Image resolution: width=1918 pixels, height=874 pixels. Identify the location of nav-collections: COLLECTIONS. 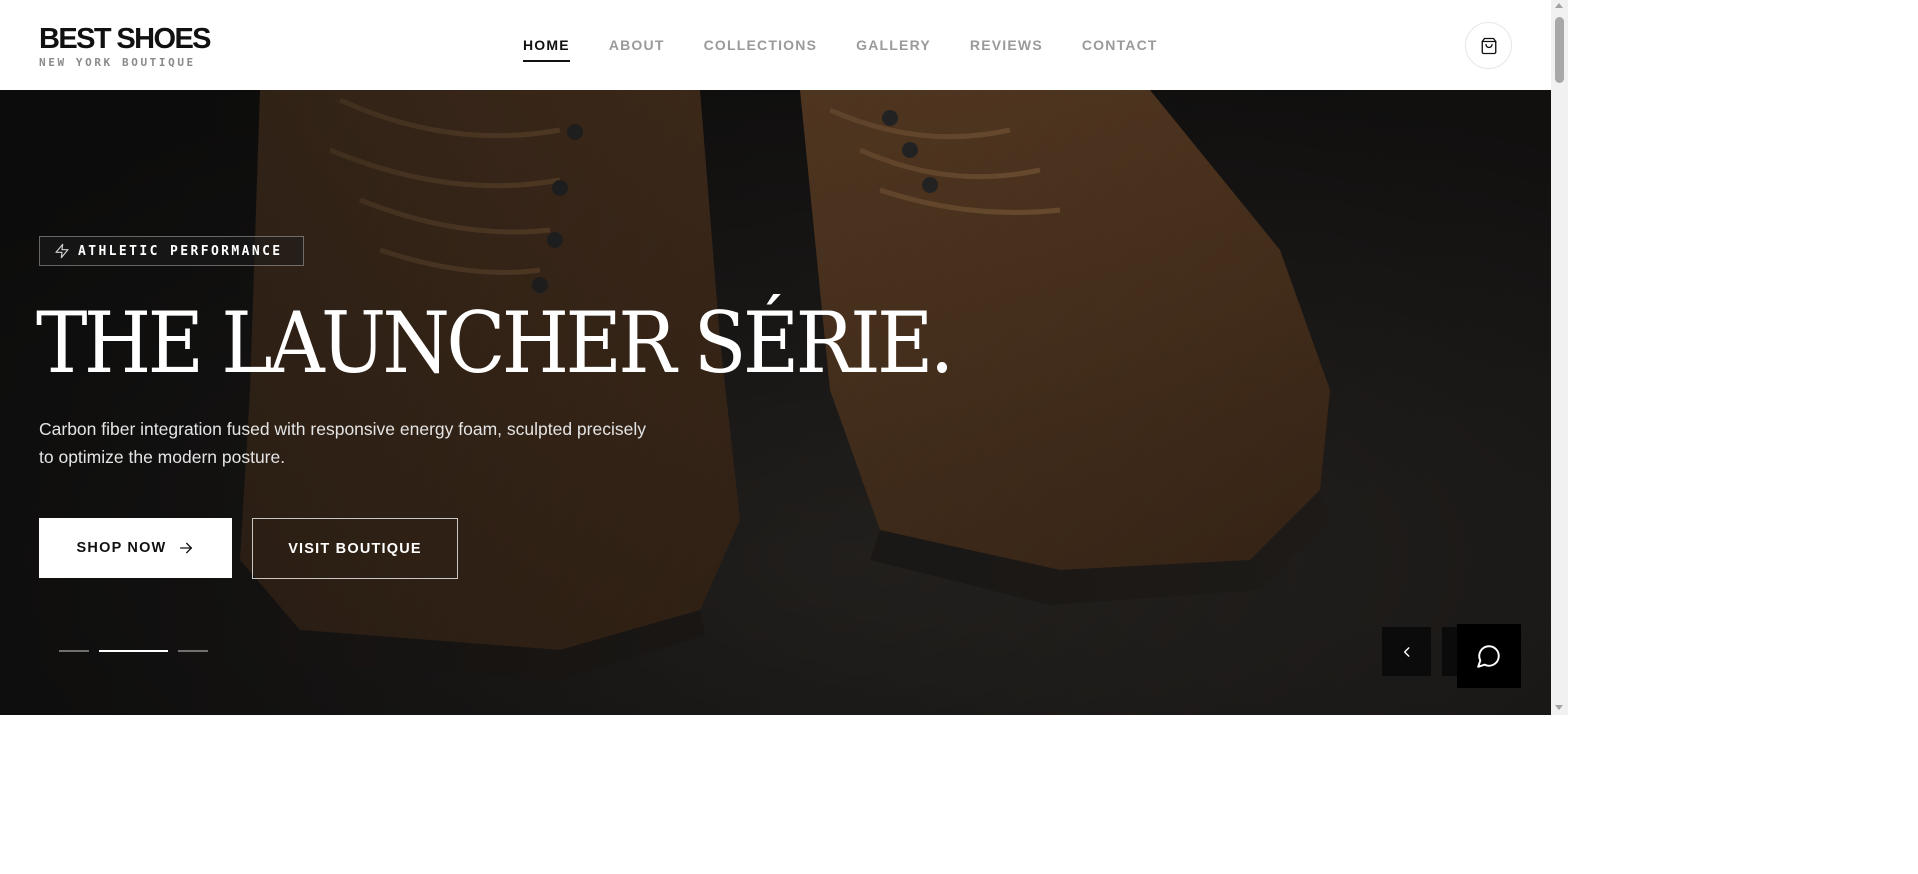
(761, 45).